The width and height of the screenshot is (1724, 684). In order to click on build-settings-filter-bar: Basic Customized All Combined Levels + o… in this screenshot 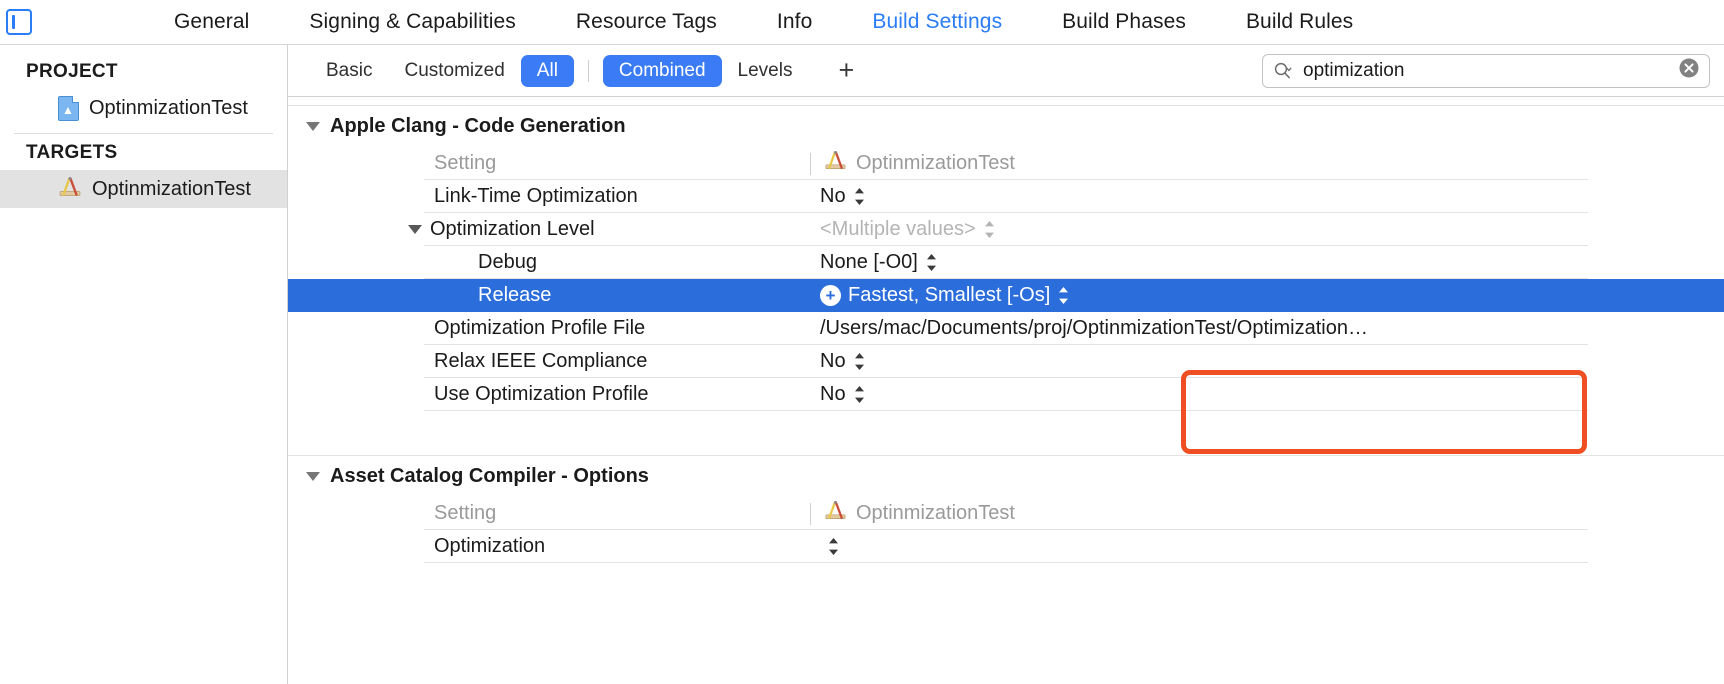, I will do `click(1006, 71)`.